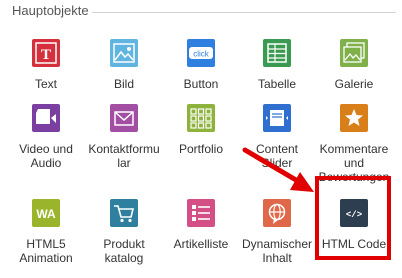  What do you see at coordinates (277, 251) in the screenshot?
I see `tile-label: Dynamischer Inhalt` at bounding box center [277, 251].